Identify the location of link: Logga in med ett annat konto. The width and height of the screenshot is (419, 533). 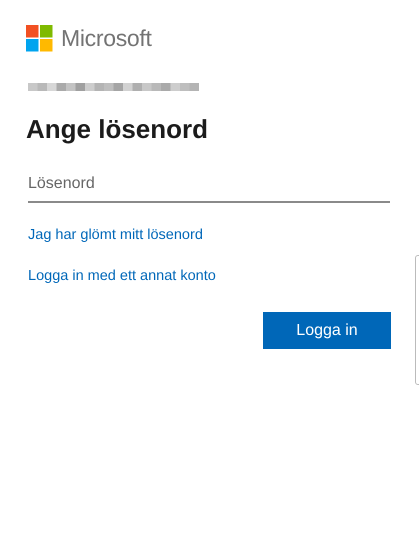
(122, 276).